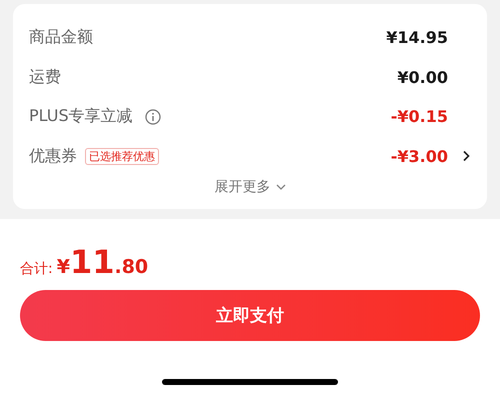  Describe the element at coordinates (36, 269) in the screenshot. I see `total-label: 合计:` at that location.